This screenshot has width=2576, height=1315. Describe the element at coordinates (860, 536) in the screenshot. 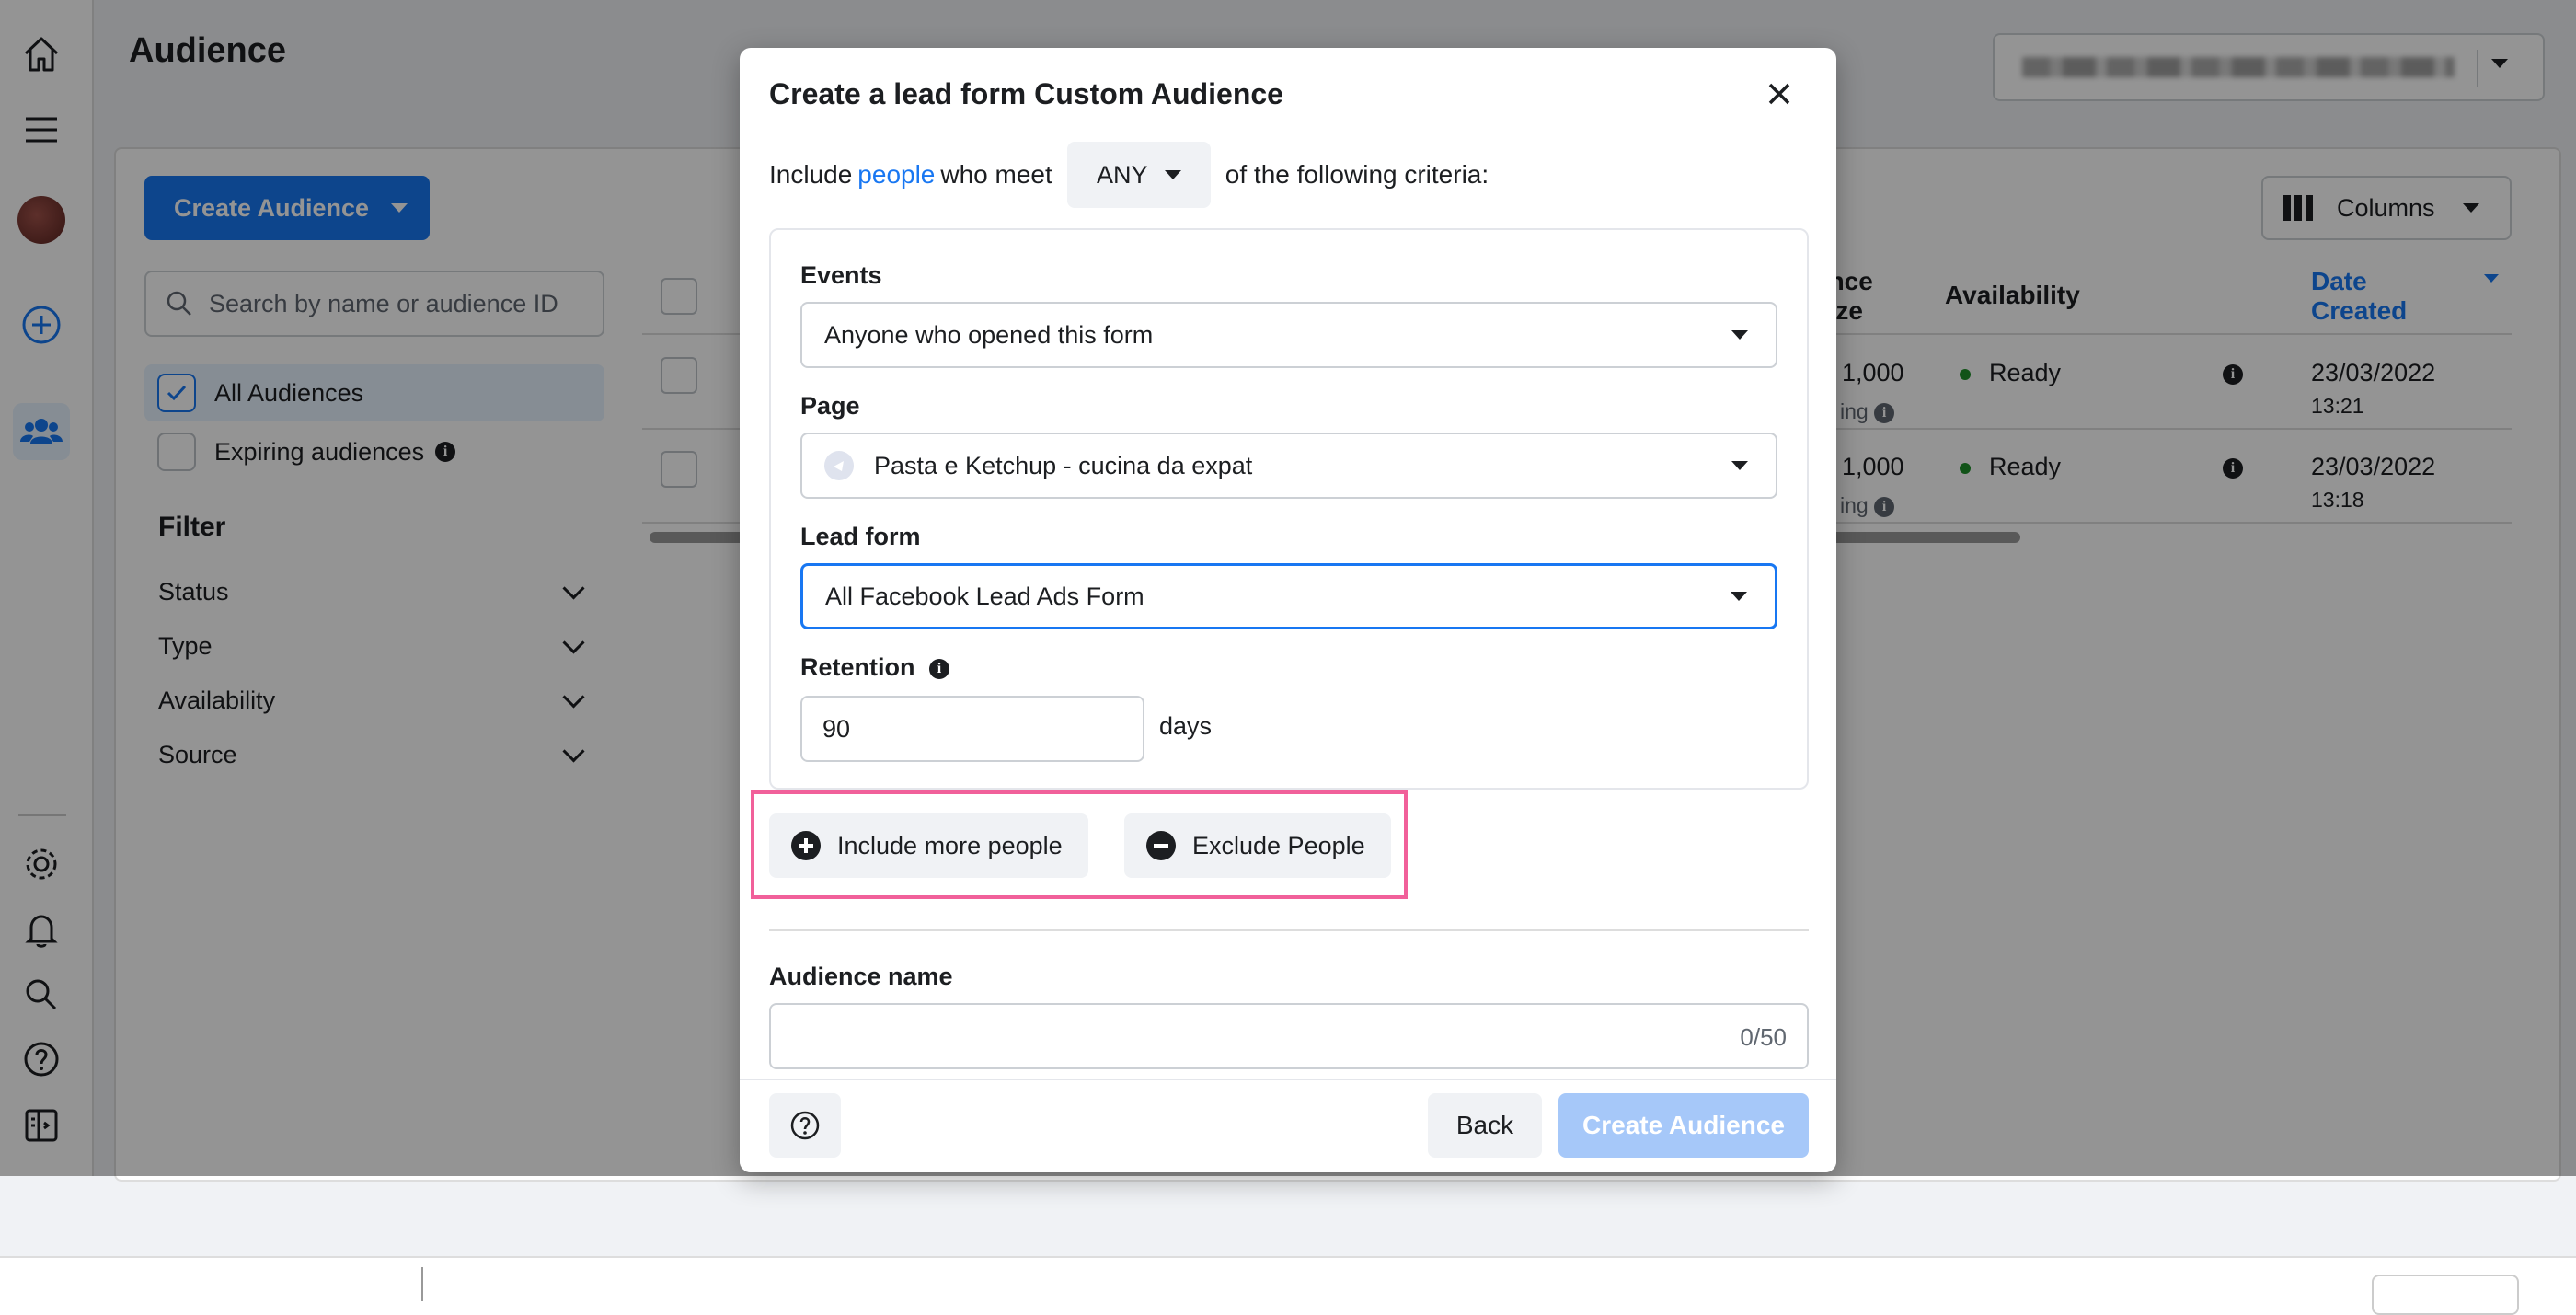

I see `lead-form-label: Lead form` at that location.